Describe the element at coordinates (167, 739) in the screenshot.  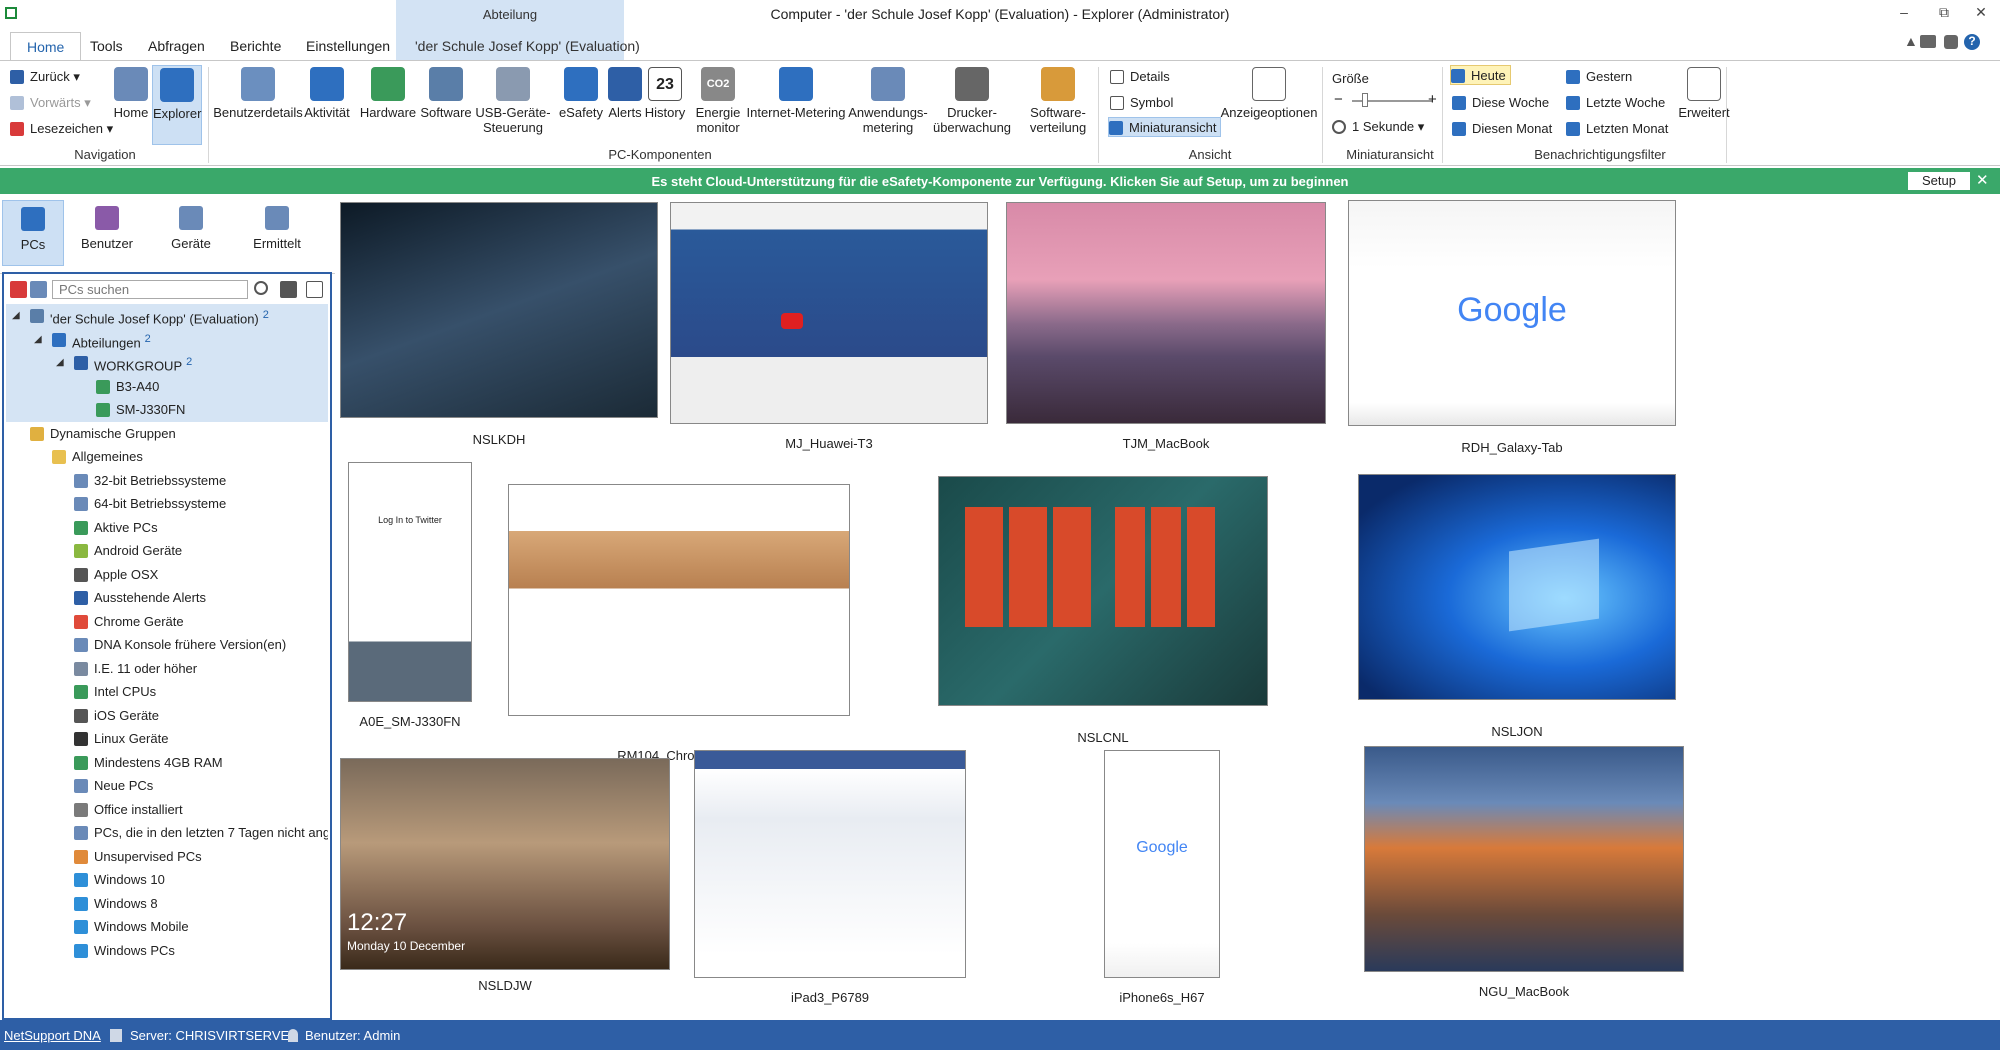
I see `tree-item: Linux Geräte` at that location.